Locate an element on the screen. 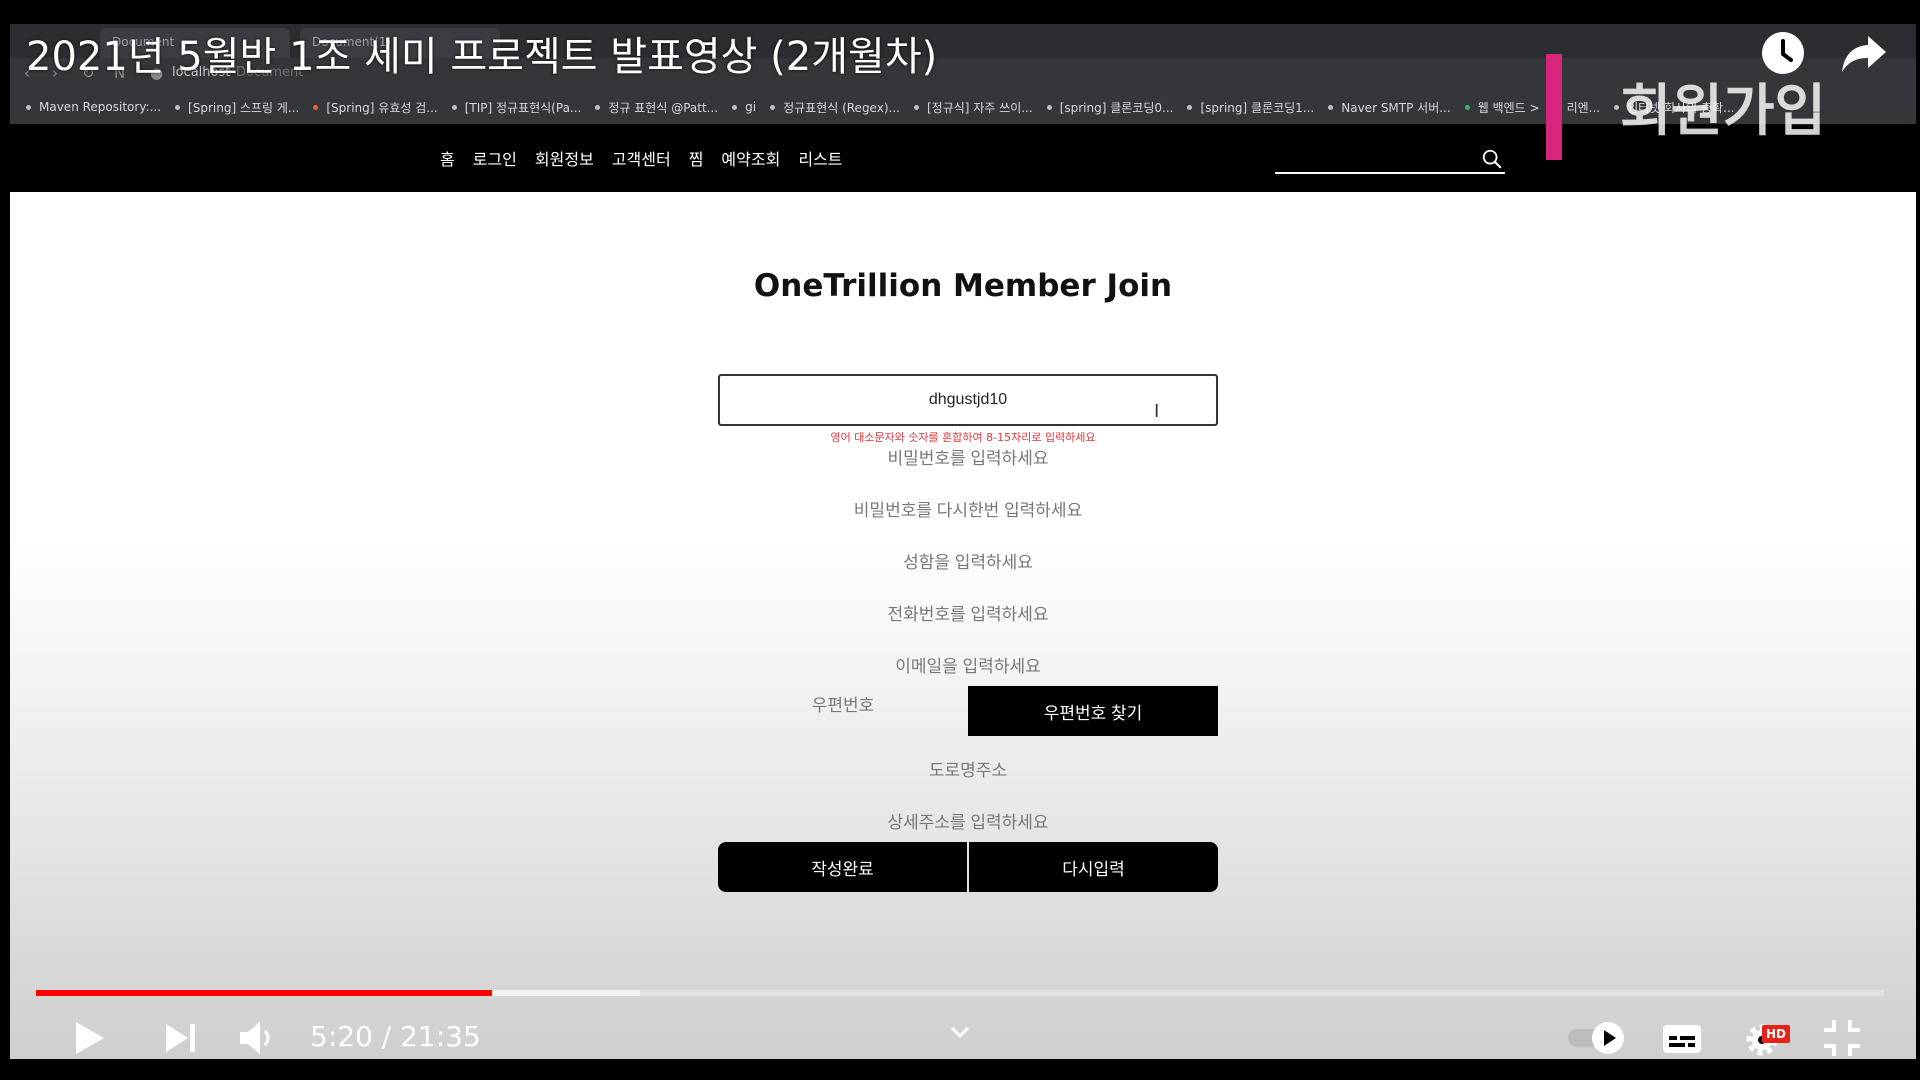  find-zip-code-button: 우편번호 찾기 is located at coordinates (1093, 711).